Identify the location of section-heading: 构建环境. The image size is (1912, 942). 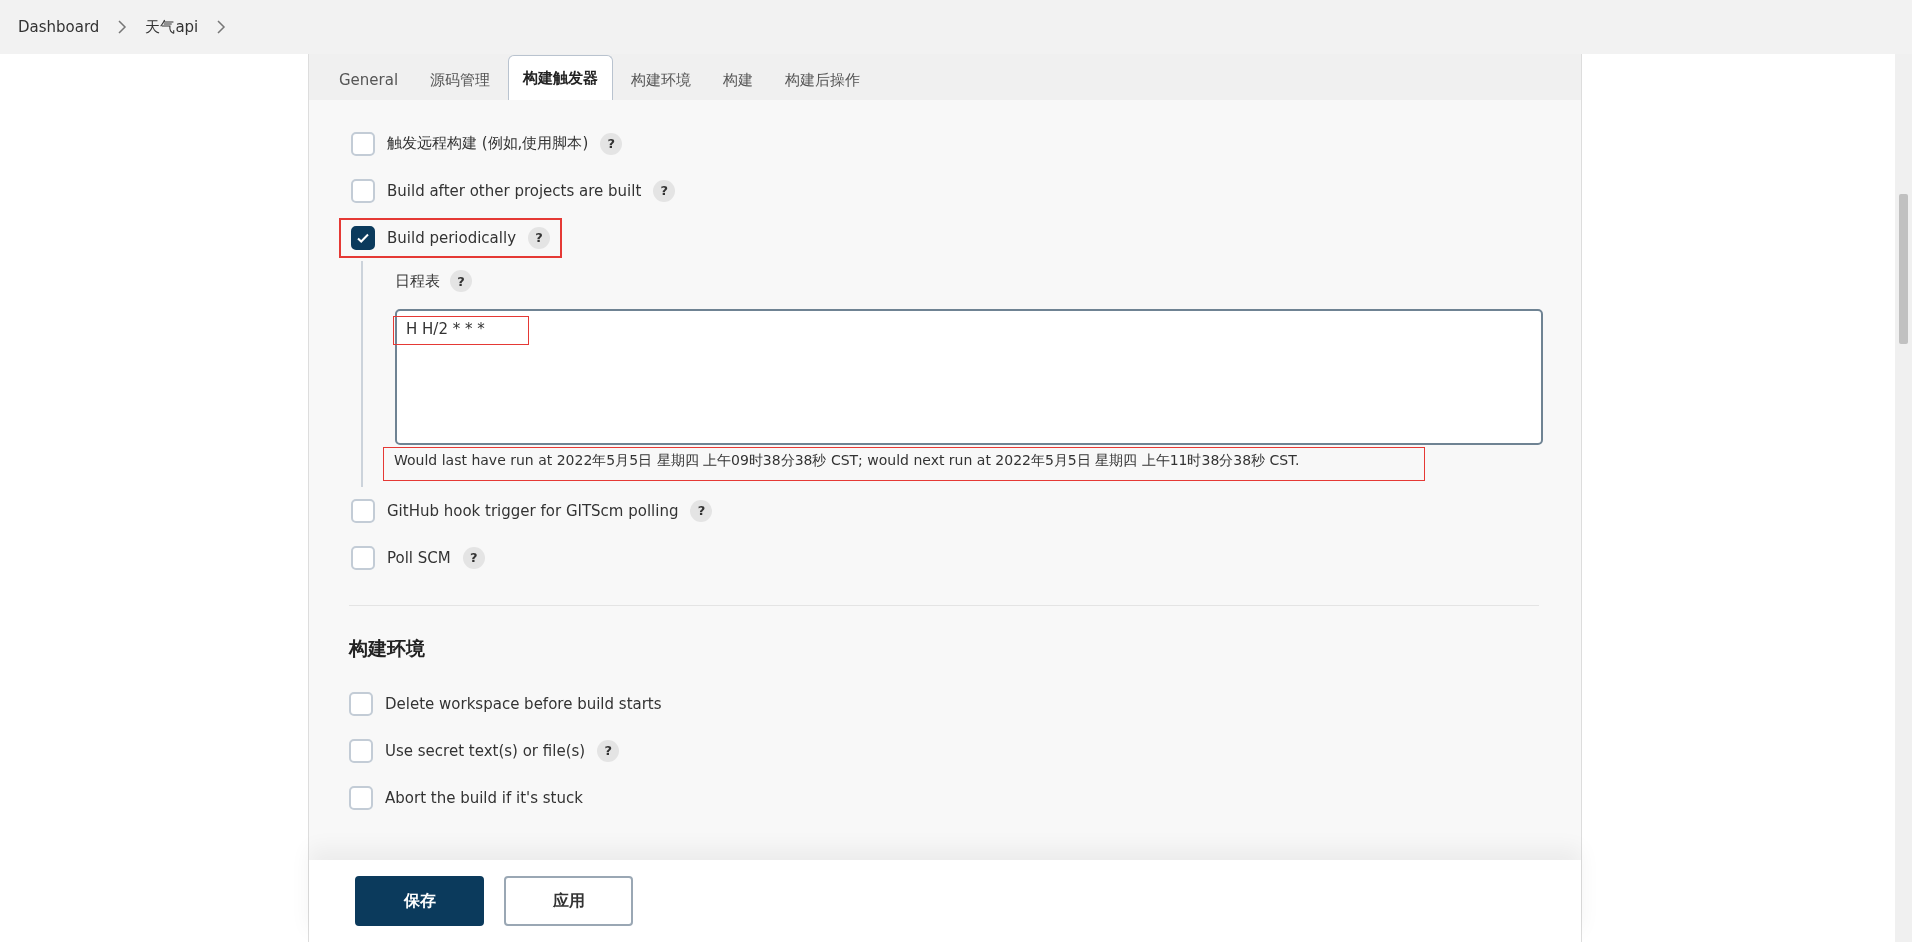
(387, 648).